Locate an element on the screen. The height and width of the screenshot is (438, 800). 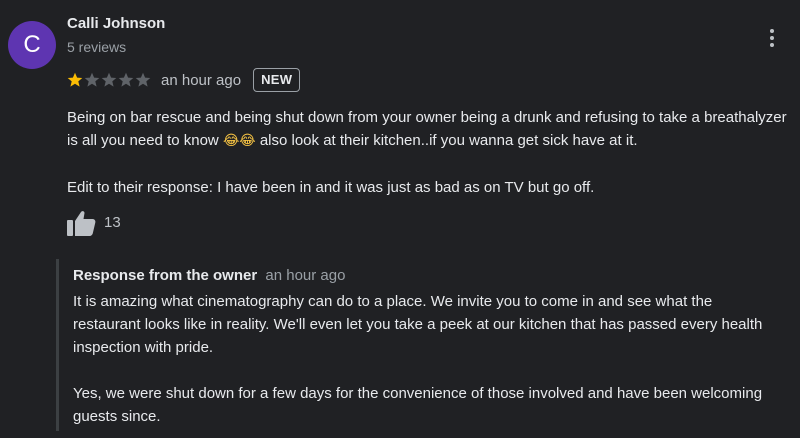
owner-response-header: Response from the owner an hour ago is located at coordinates (209, 275).